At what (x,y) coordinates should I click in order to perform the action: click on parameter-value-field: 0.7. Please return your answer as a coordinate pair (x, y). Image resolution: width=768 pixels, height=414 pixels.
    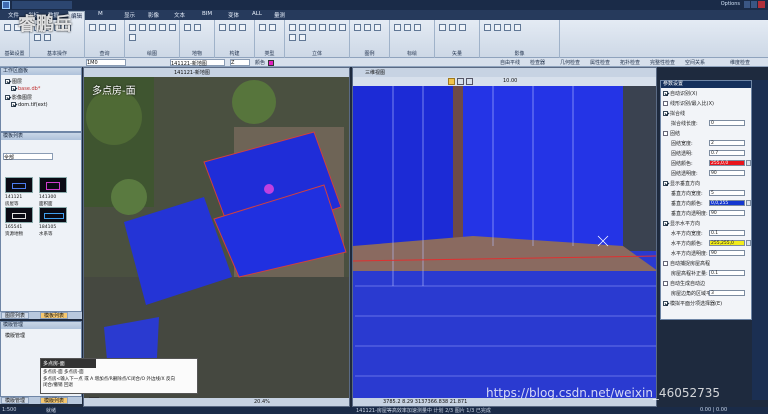
    Looking at the image, I should click on (727, 153).